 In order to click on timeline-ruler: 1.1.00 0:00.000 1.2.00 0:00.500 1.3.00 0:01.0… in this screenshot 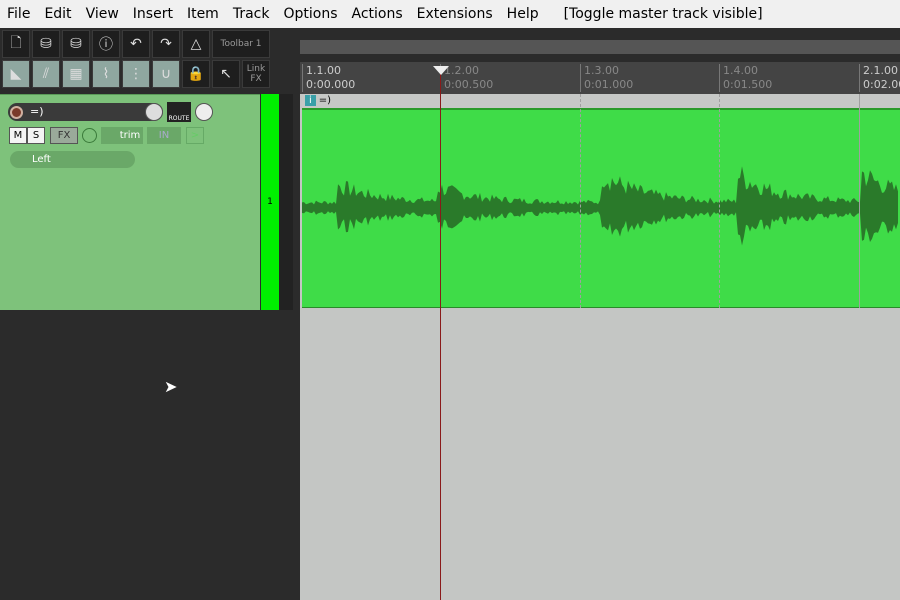, I will do `click(600, 78)`.